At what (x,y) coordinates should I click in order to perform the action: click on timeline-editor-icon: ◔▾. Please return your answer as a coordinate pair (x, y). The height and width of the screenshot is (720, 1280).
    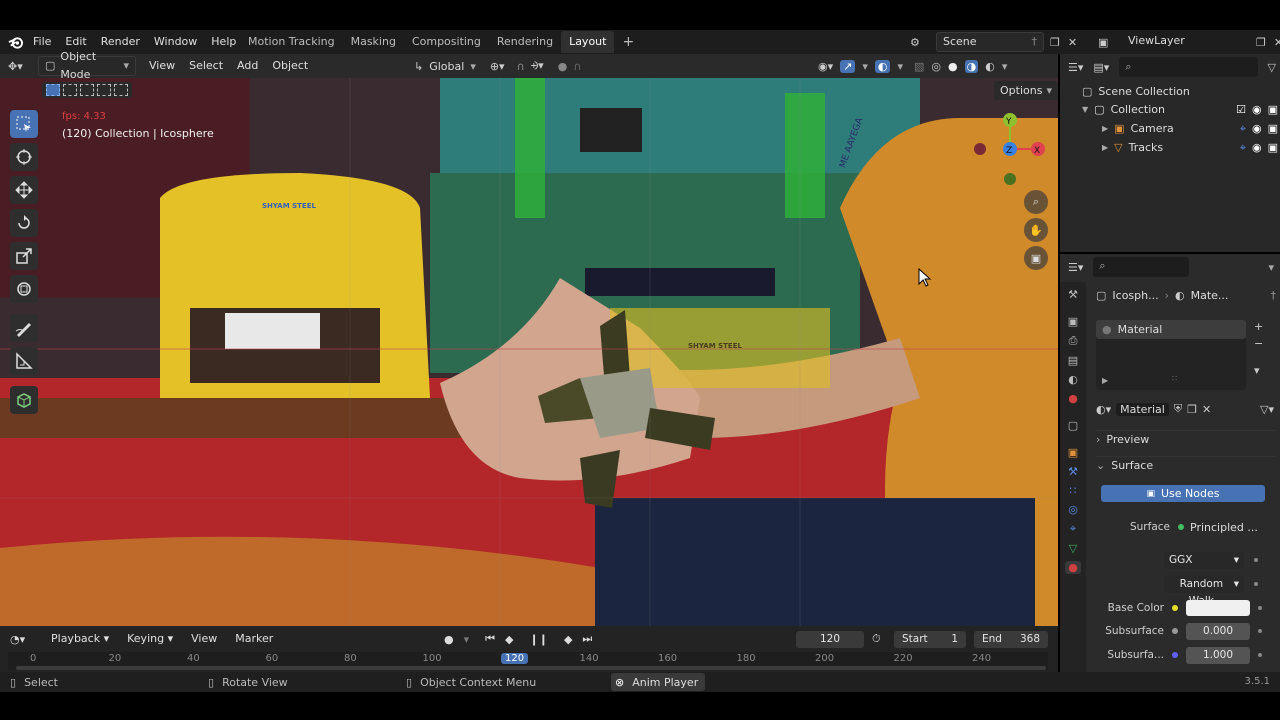
    Looking at the image, I should click on (25, 639).